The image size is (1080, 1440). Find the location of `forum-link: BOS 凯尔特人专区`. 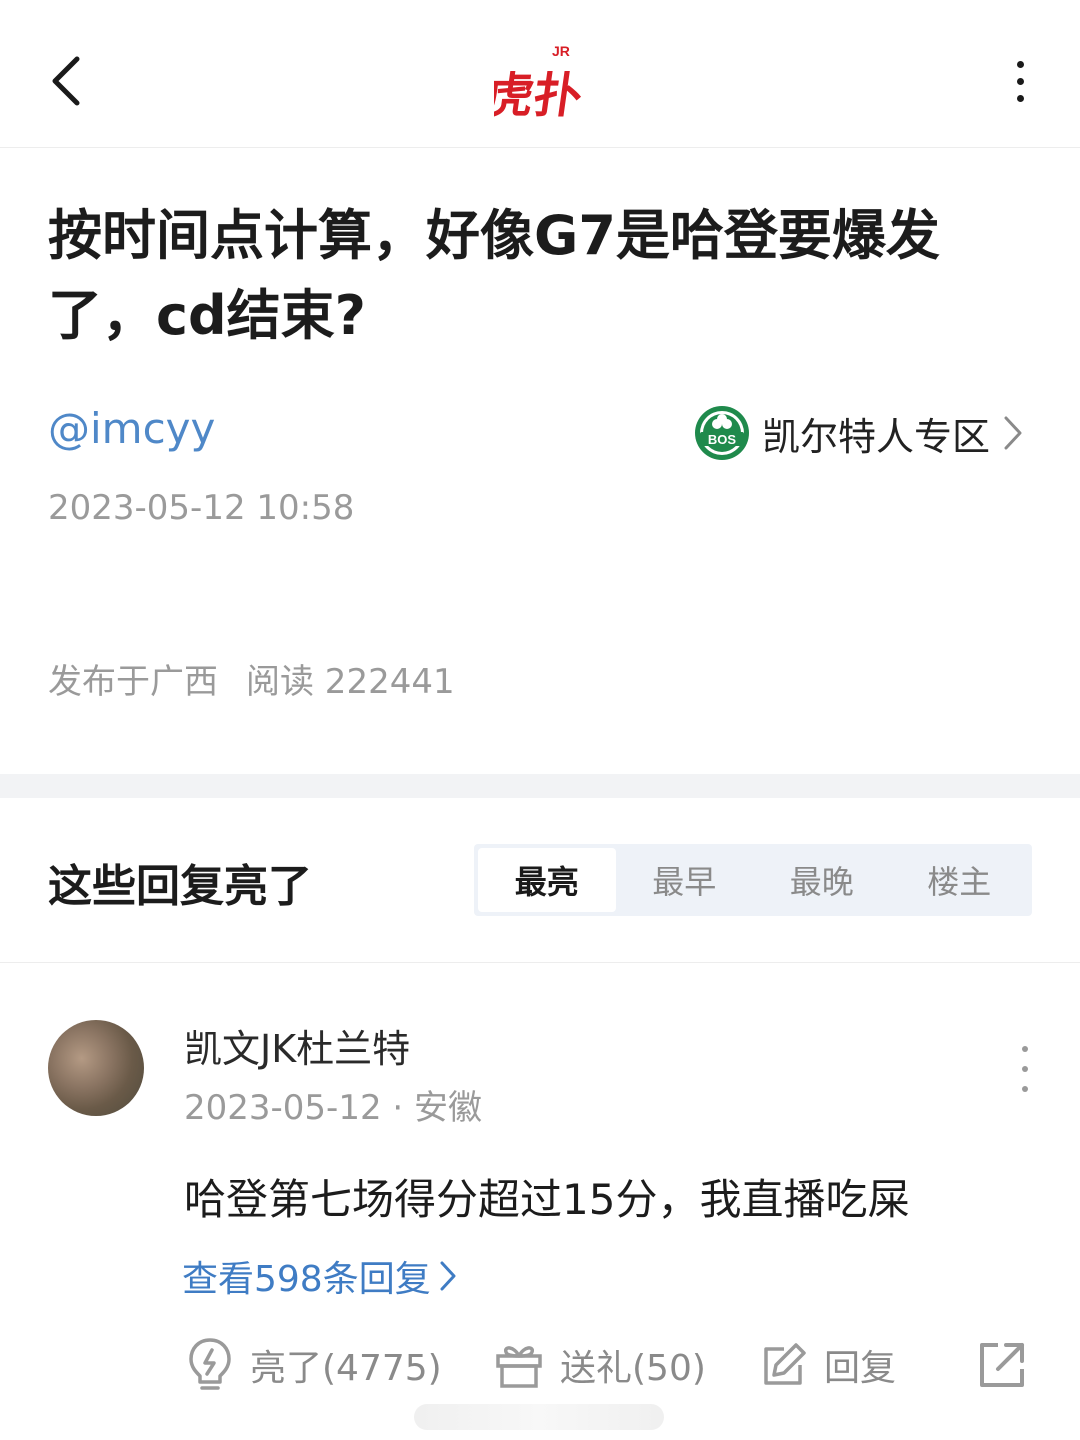

forum-link: BOS 凯尔特人专区 is located at coordinates (859, 433).